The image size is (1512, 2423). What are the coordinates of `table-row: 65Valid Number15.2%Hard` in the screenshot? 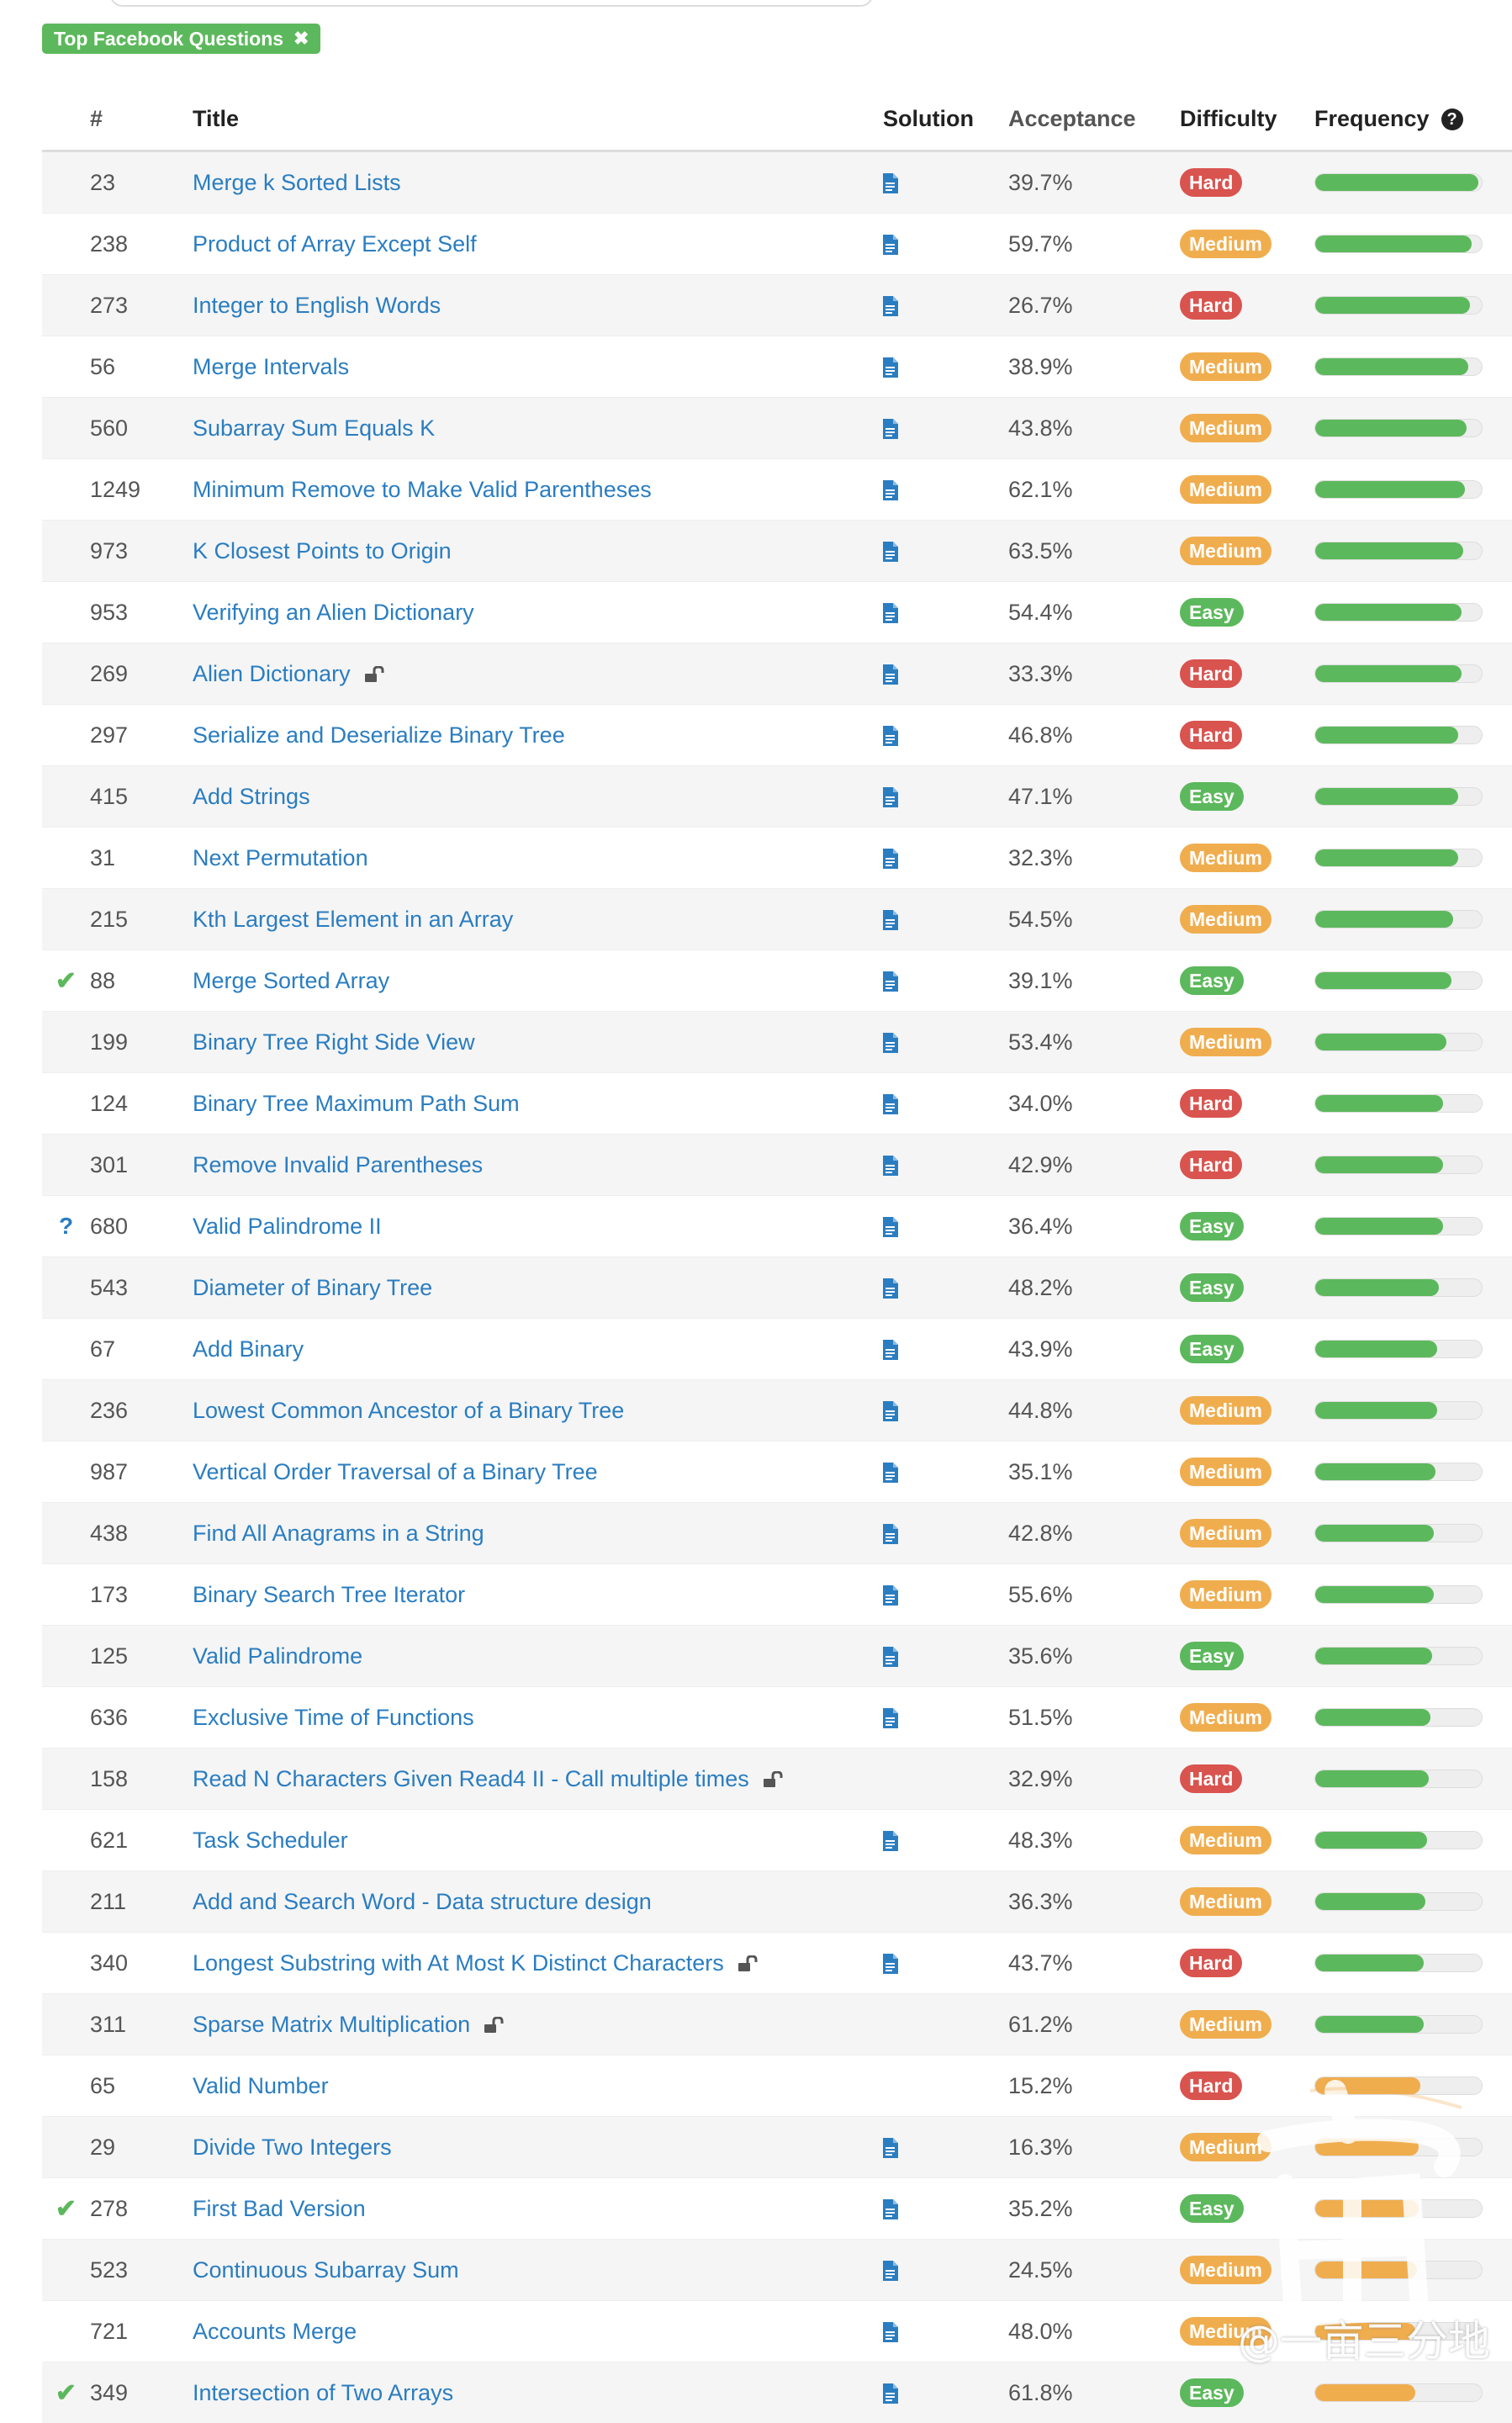 It's located at (777, 2086).